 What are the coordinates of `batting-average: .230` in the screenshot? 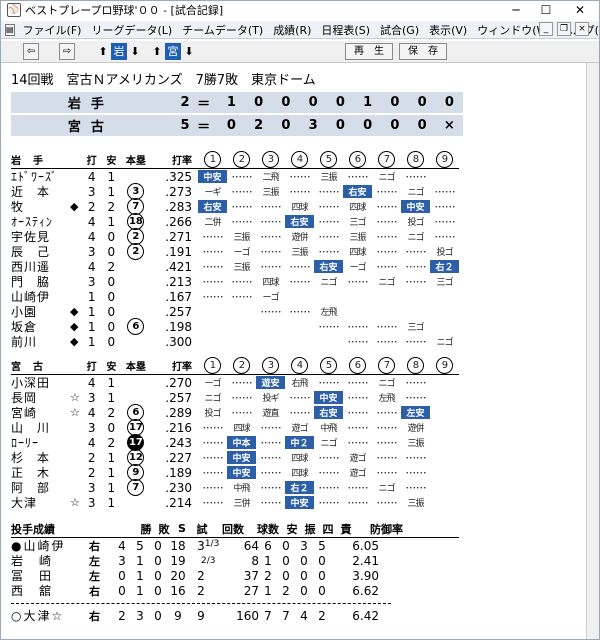 It's located at (178, 487).